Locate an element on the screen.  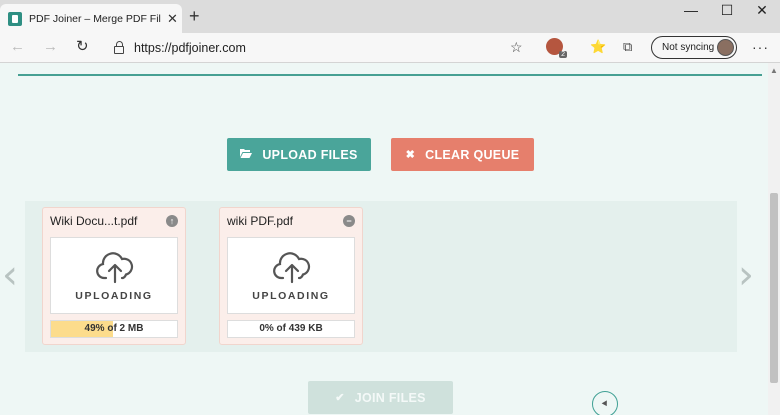
mouse-cursor is located at coordinates (605, 403).